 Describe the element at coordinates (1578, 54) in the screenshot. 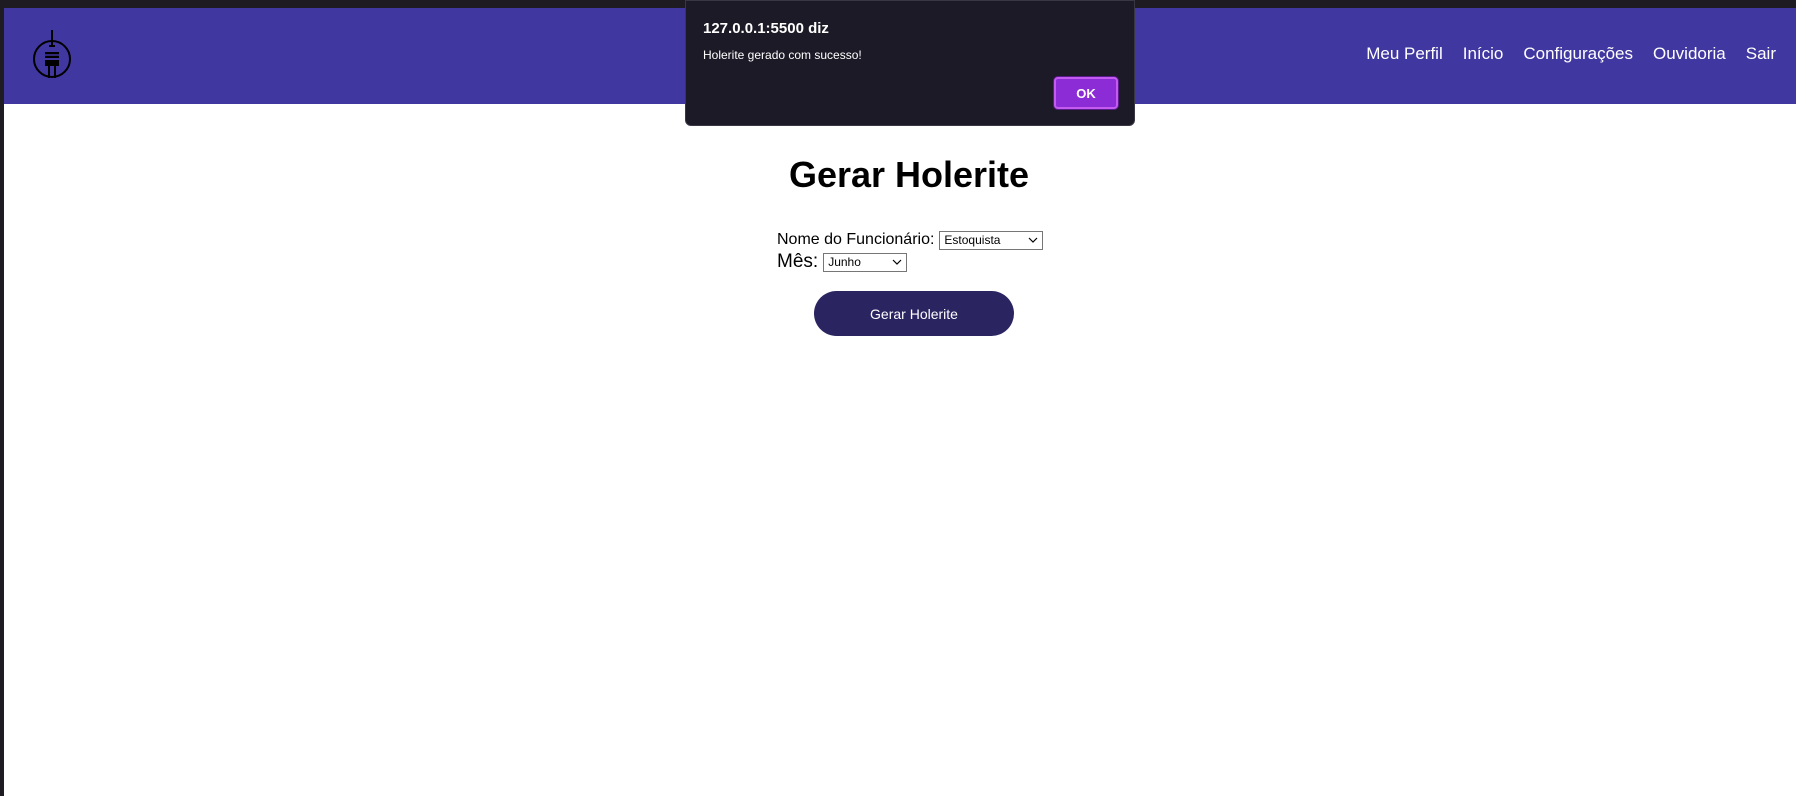

I see `nav-link-configuracoes: Configurações` at that location.